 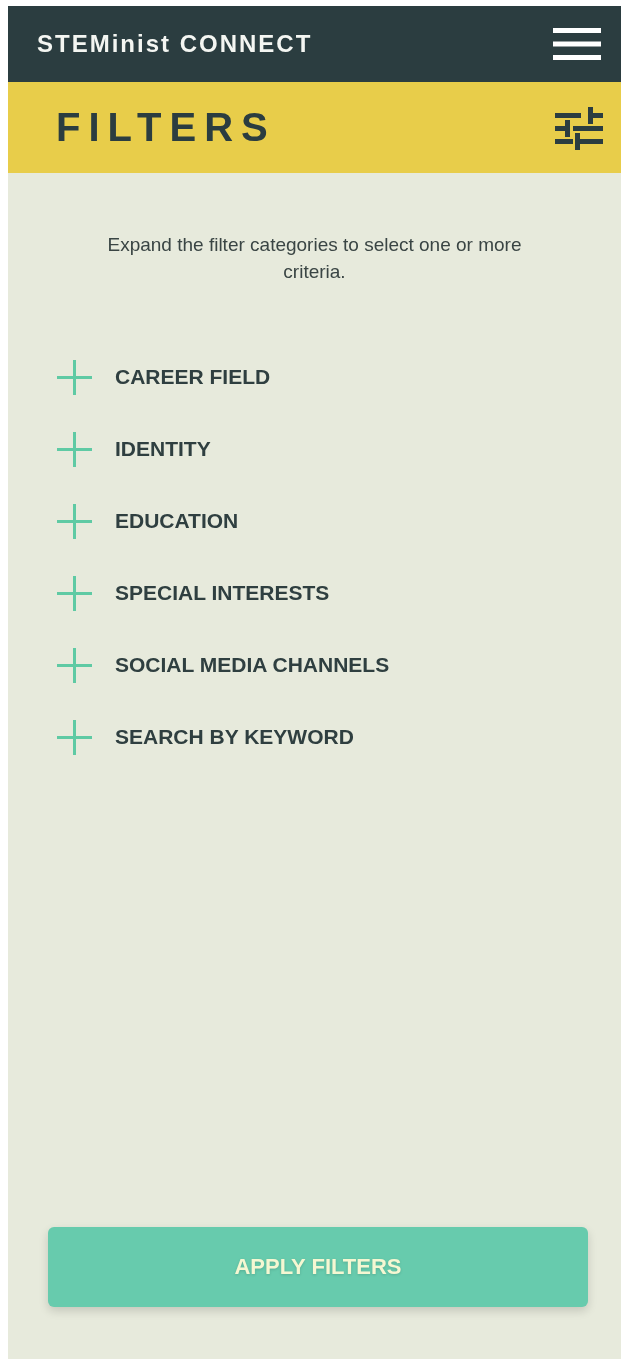 I want to click on instructions-text: Expand the filter categories to select one or more criteria., so click(x=314, y=258).